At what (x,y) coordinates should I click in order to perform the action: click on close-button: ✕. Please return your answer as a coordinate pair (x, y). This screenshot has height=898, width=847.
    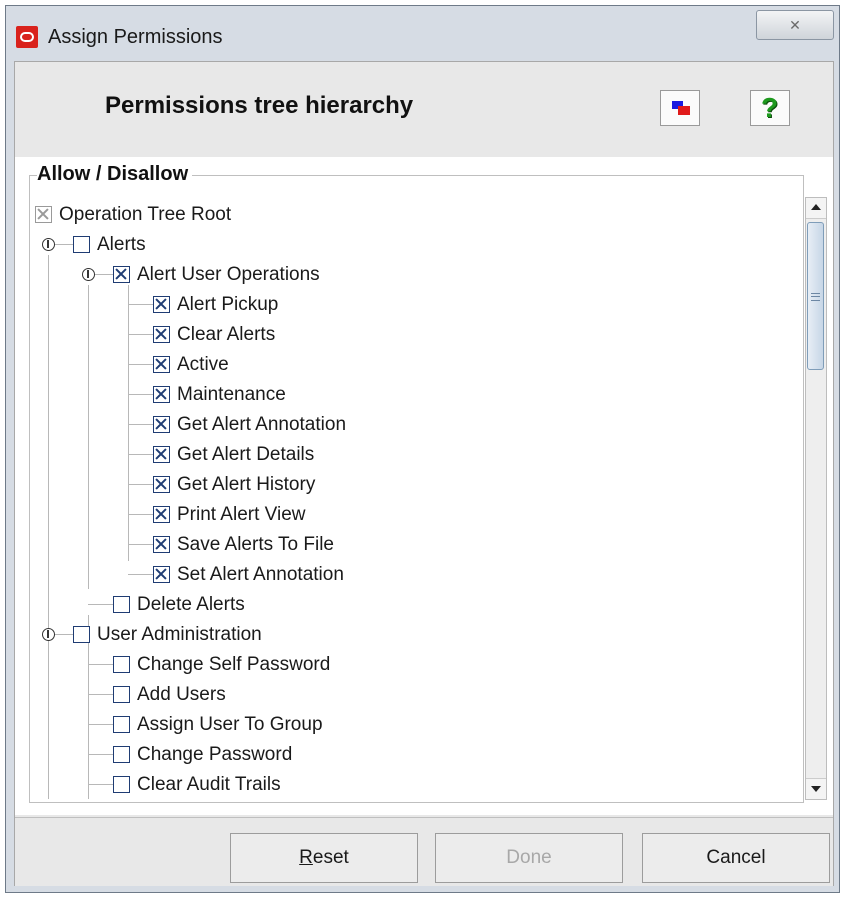
    Looking at the image, I should click on (795, 25).